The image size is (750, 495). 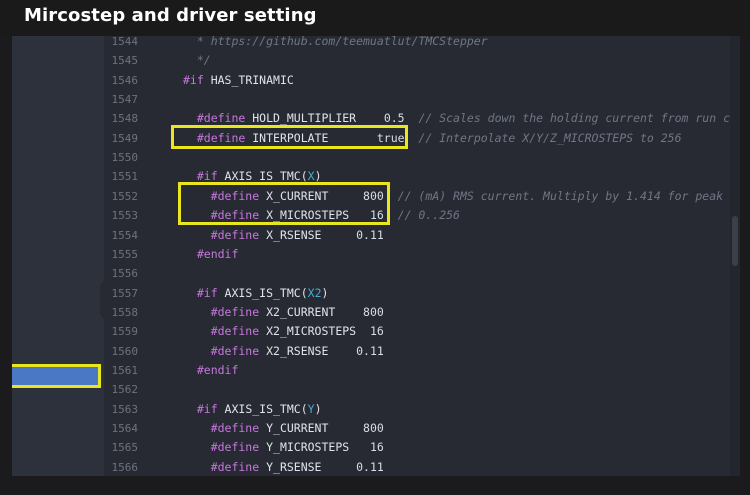 What do you see at coordinates (448, 409) in the screenshot?
I see `code-line: #if AXIS_IS_TMC(Y)` at bounding box center [448, 409].